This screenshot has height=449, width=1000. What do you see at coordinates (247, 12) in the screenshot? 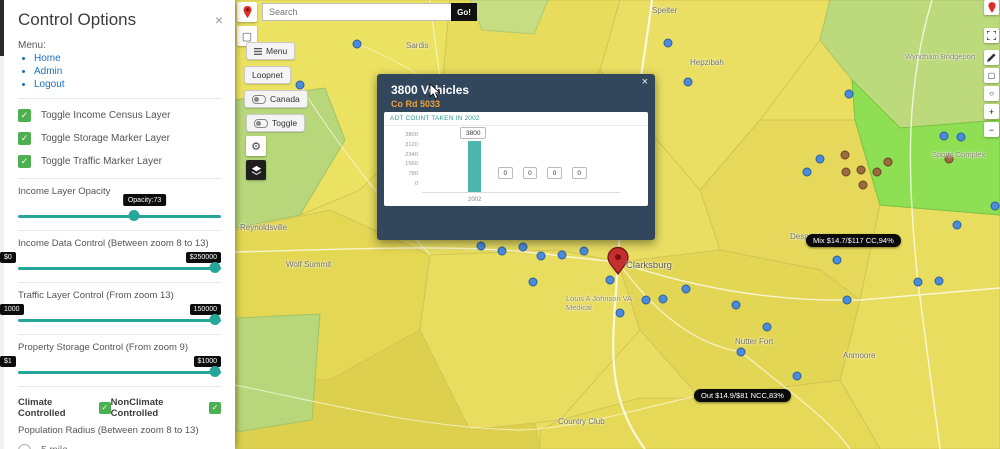
I see `locate-pin-button` at bounding box center [247, 12].